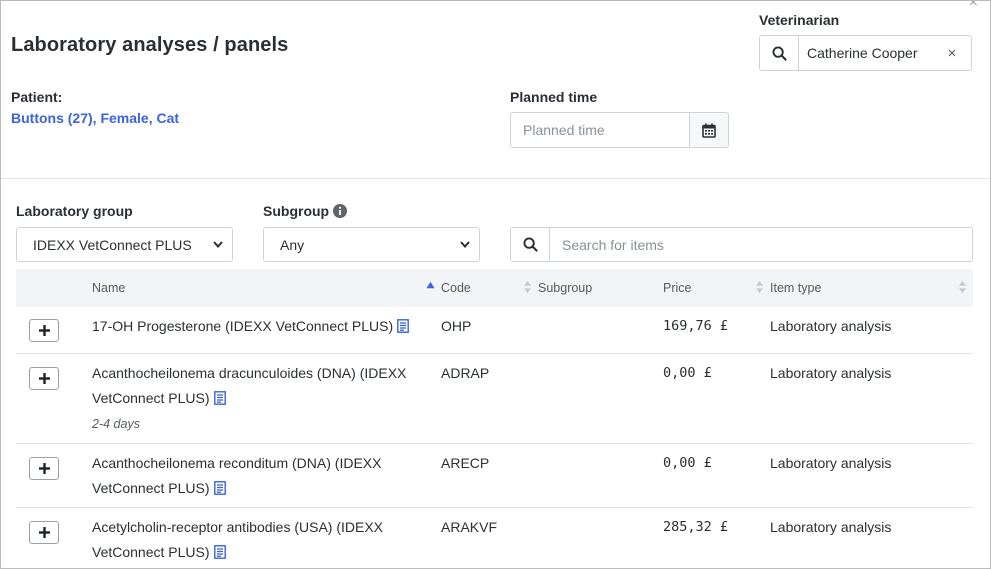 The height and width of the screenshot is (569, 991). Describe the element at coordinates (799, 20) in the screenshot. I see `veterinarian-label: Veterinarian` at that location.